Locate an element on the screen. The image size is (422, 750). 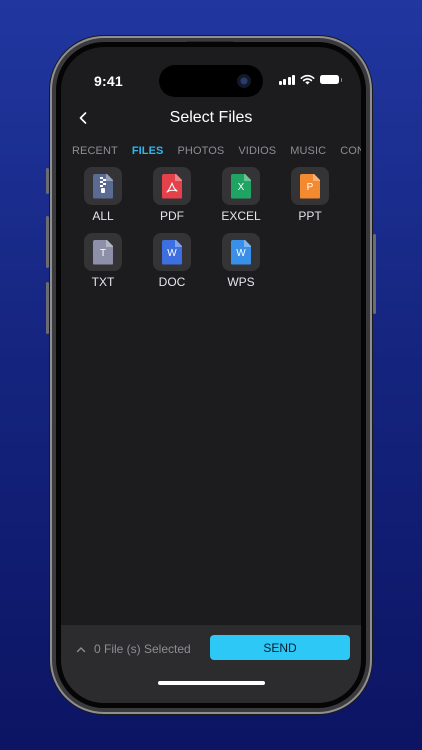
file-type-label: ALL is located at coordinates (103, 216).